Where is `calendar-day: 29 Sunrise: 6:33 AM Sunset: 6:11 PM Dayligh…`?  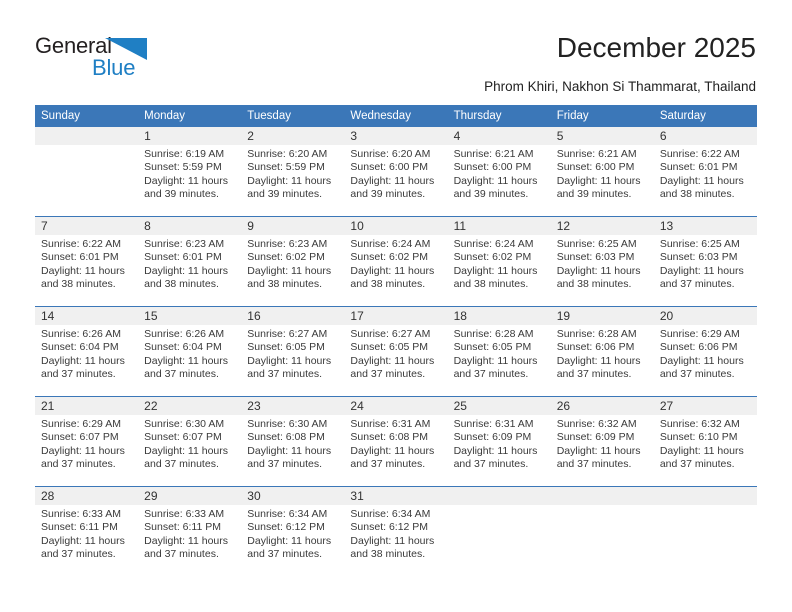
calendar-day: 29 Sunrise: 6:33 AM Sunset: 6:11 PM Dayligh… is located at coordinates (190, 531).